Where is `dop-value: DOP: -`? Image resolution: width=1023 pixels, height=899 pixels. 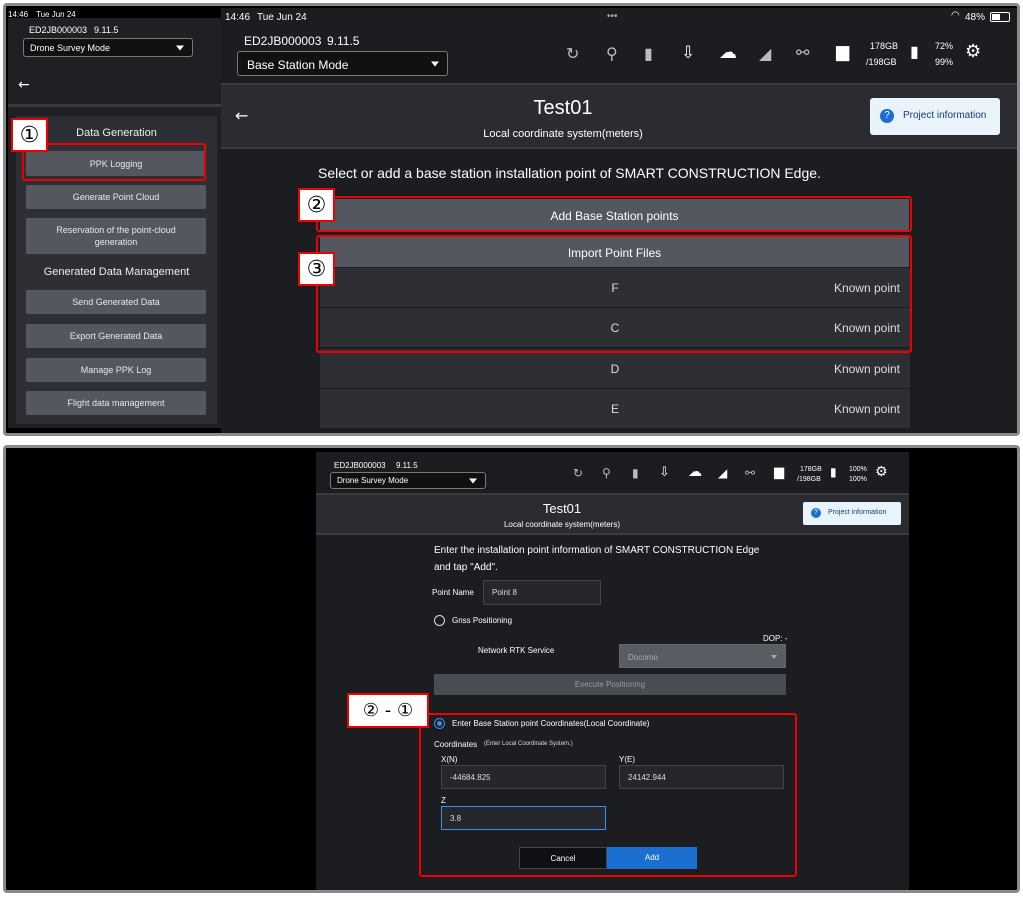 dop-value: DOP: - is located at coordinates (775, 638).